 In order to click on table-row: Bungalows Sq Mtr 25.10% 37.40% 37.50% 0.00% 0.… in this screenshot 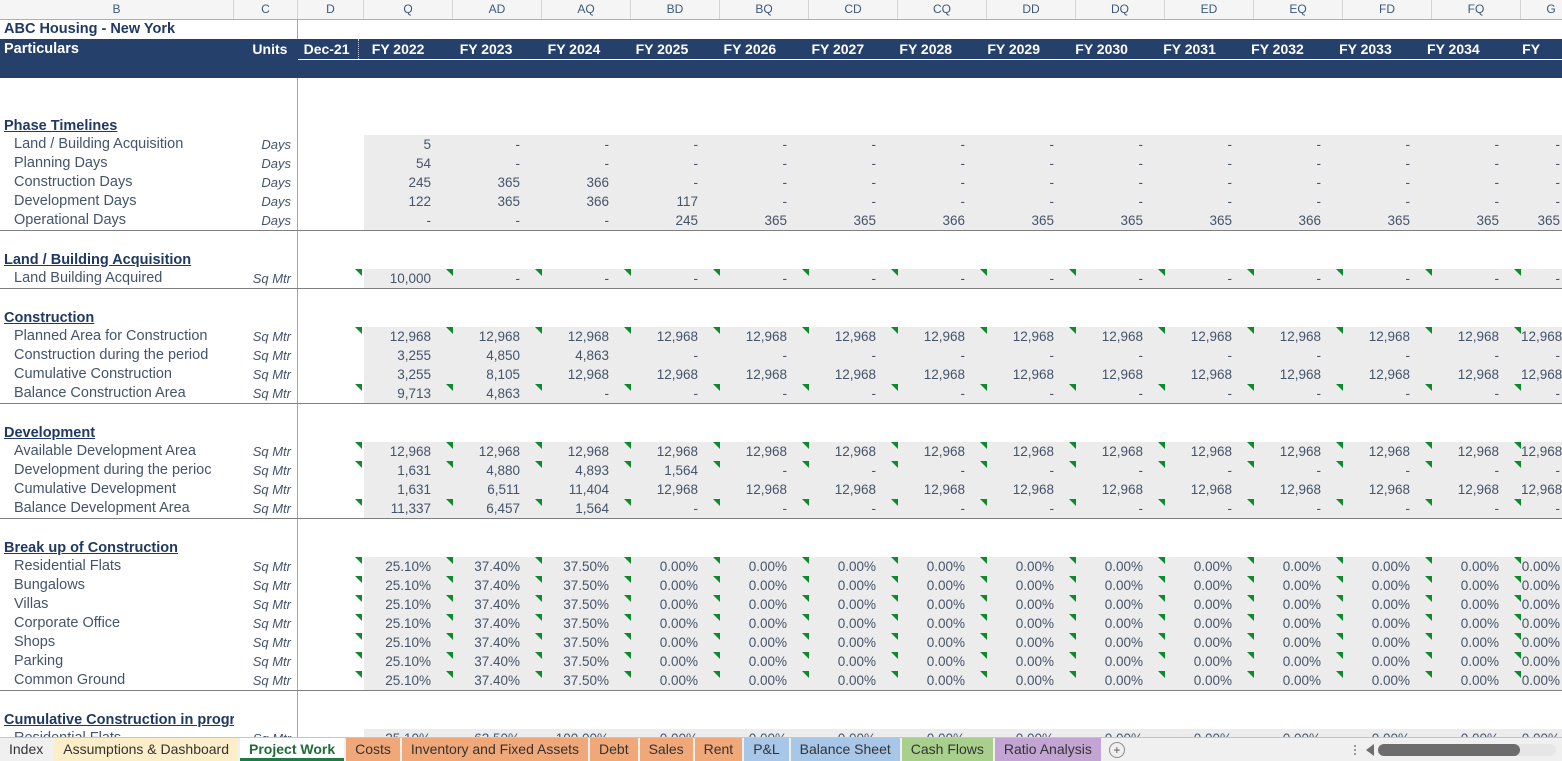, I will do `click(781, 585)`.